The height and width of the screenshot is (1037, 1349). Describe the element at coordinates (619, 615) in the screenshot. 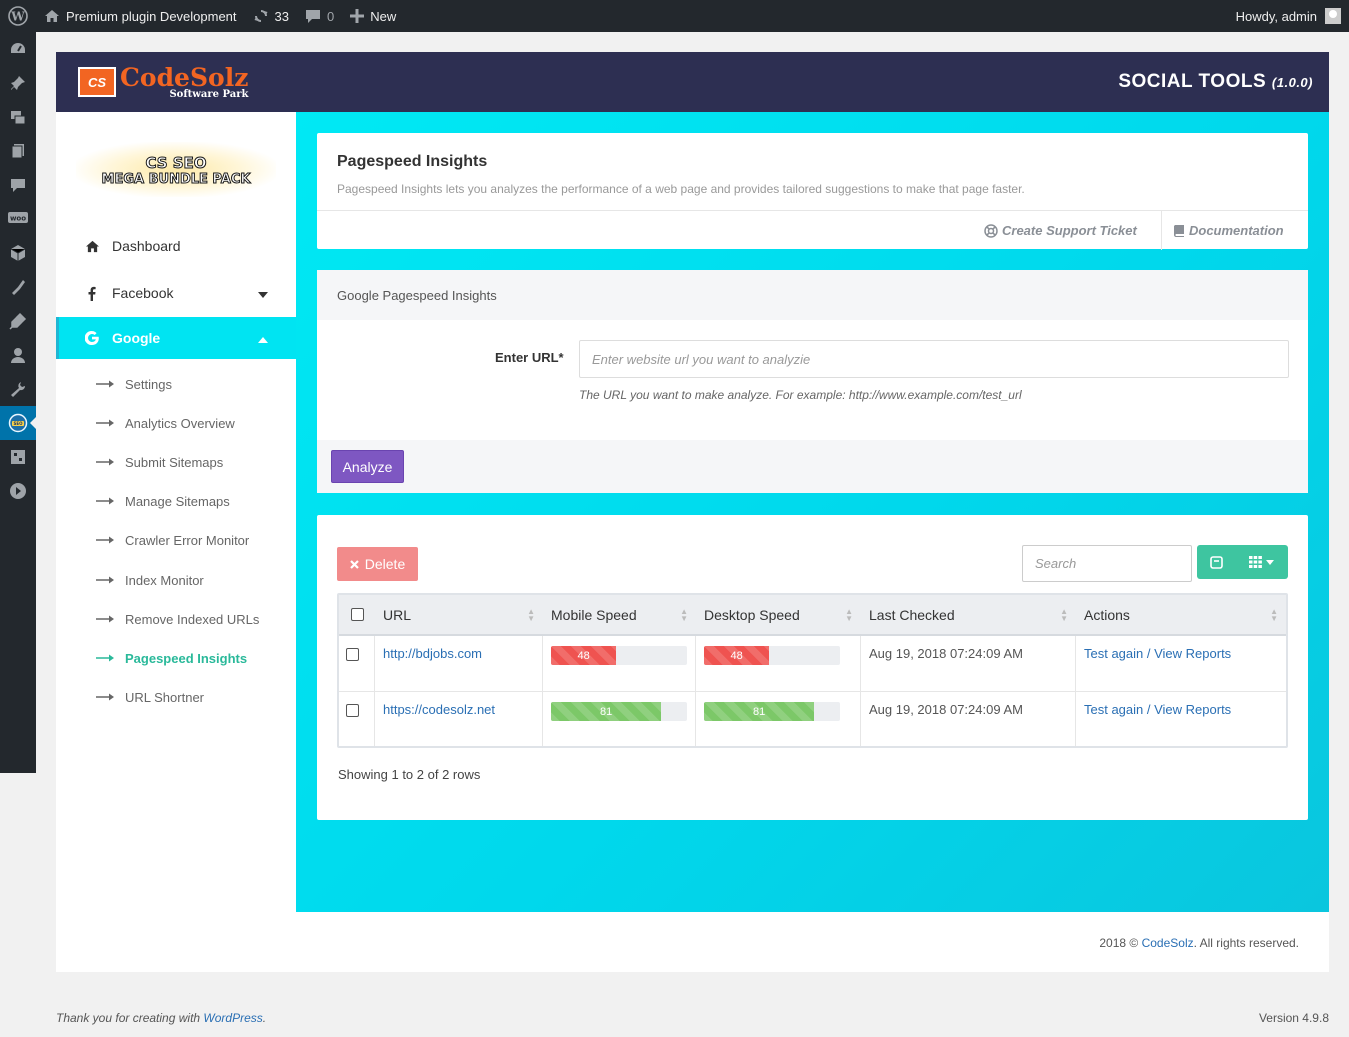

I see `col-header-mobile-speed: Mobile Speed ▲ ▼` at that location.